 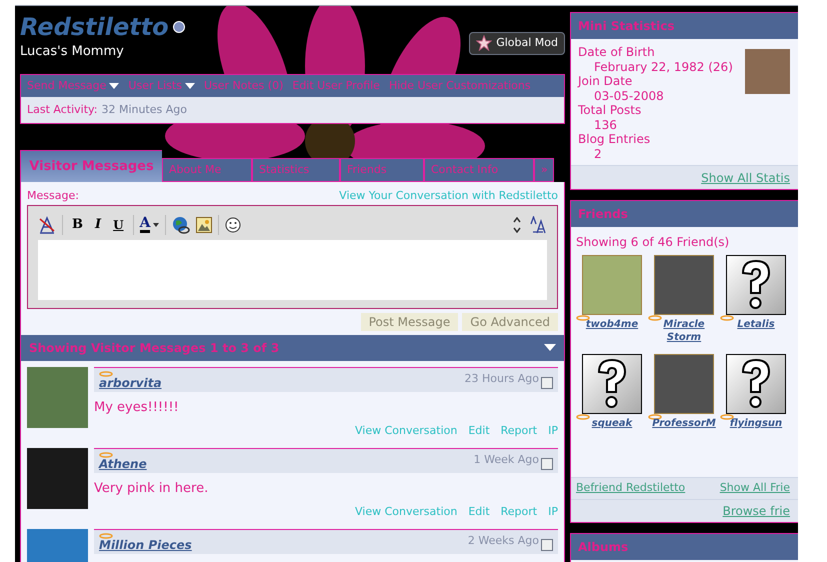 What do you see at coordinates (130, 382) in the screenshot?
I see `author-link: arborvita` at bounding box center [130, 382].